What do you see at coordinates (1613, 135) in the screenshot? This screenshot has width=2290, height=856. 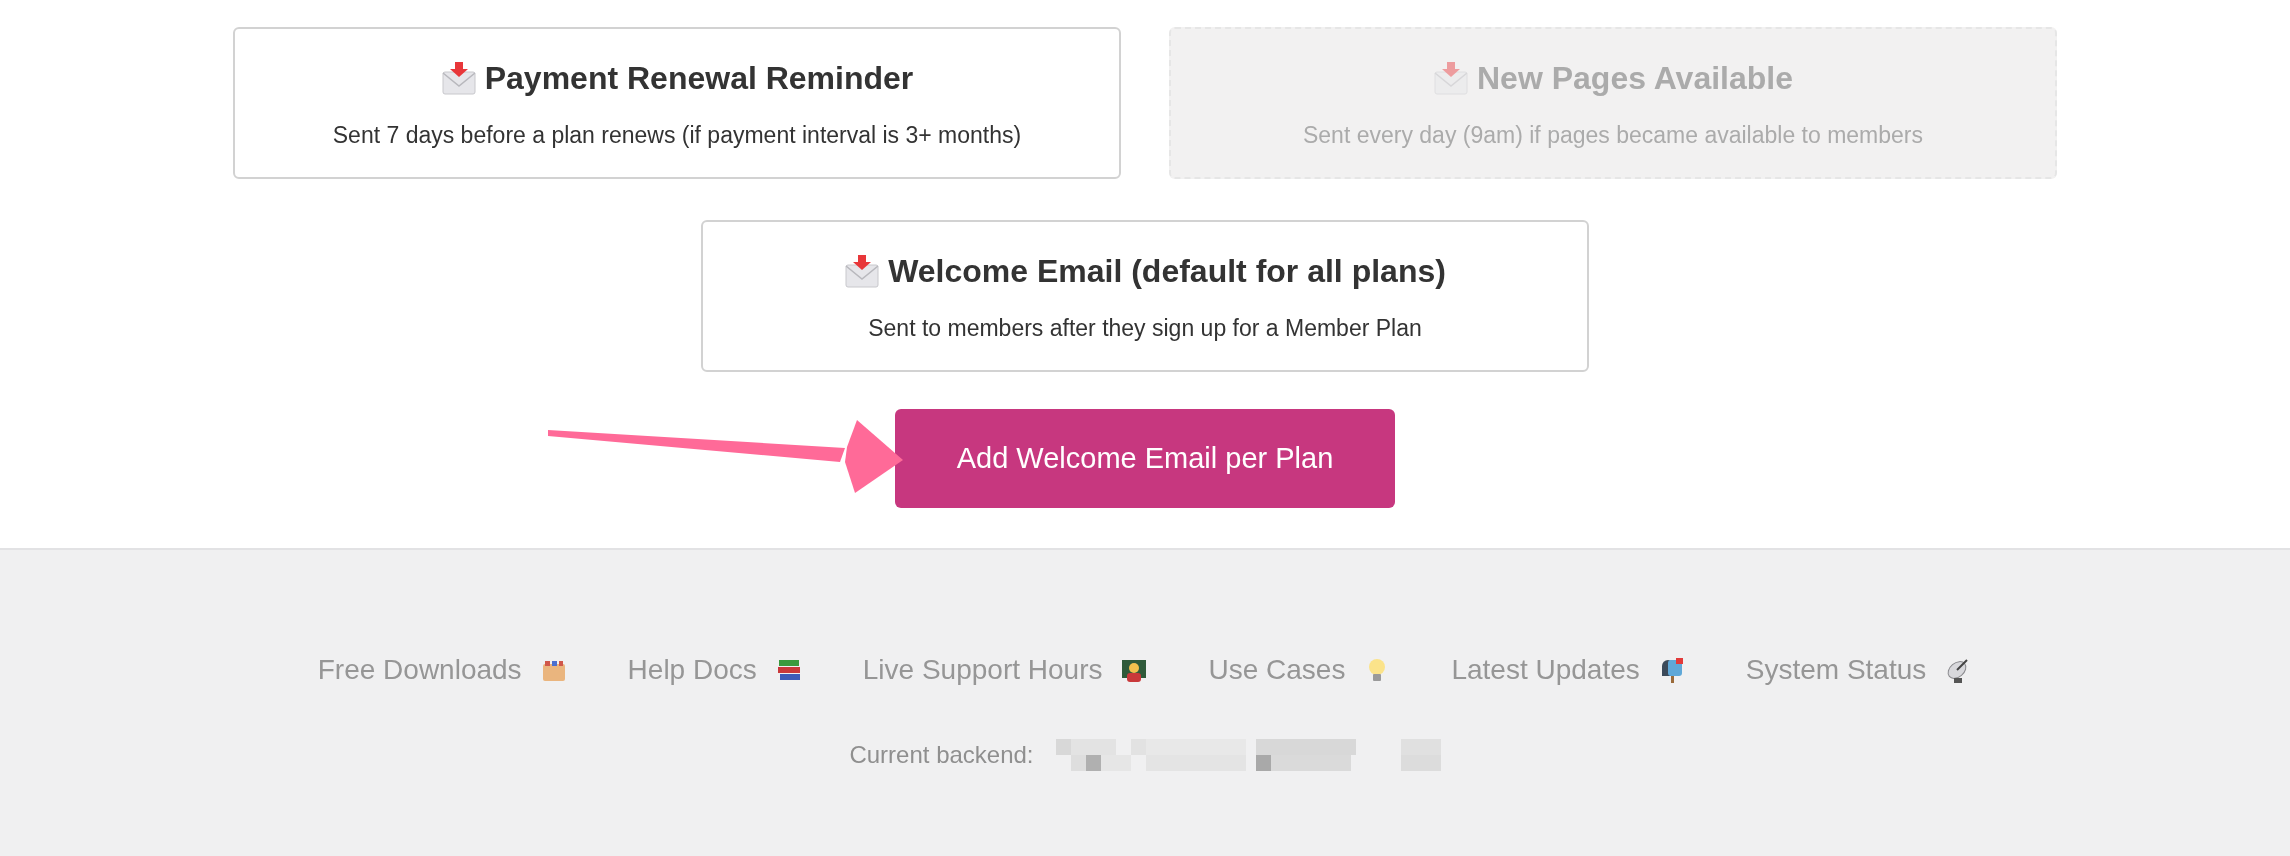 I see `card-description: Sent every day (9am) if pages became available to members` at bounding box center [1613, 135].